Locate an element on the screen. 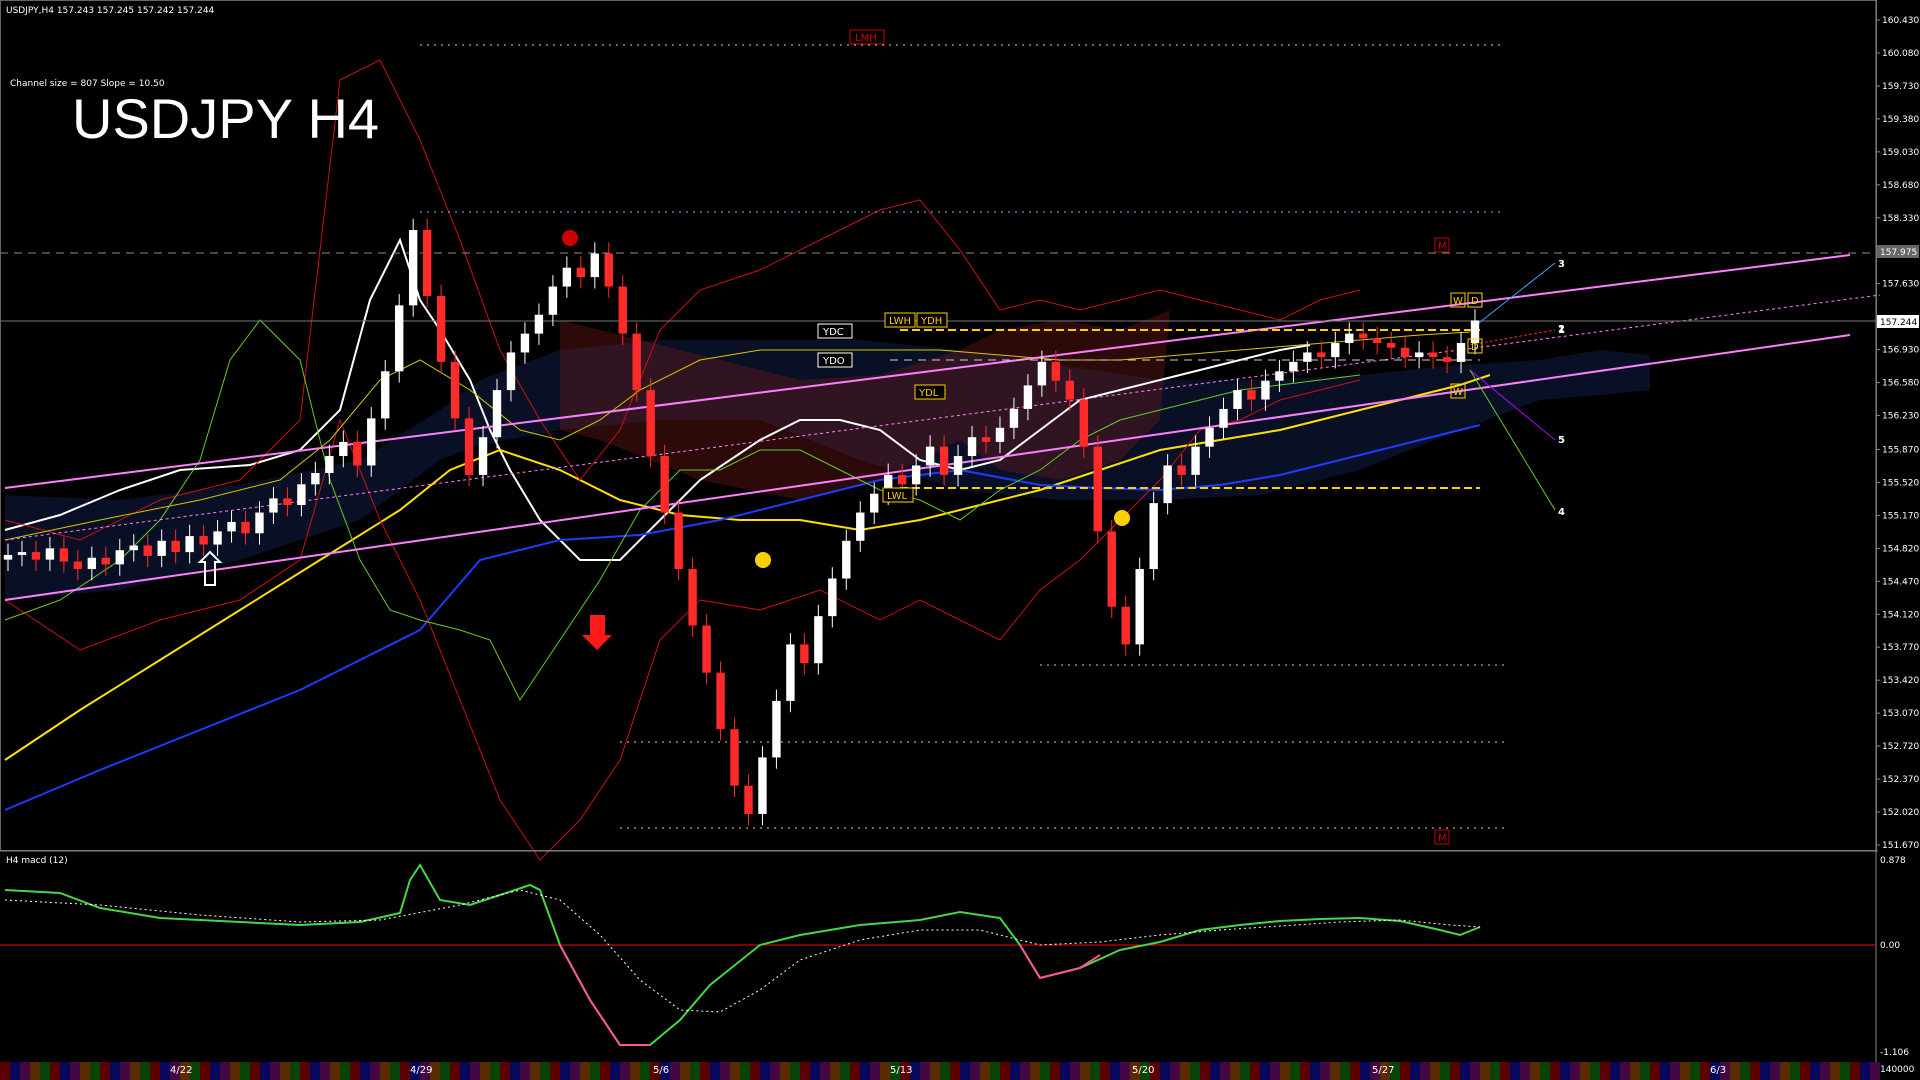 The height and width of the screenshot is (1080, 1920). x-tick: 6/3 is located at coordinates (1718, 1070).